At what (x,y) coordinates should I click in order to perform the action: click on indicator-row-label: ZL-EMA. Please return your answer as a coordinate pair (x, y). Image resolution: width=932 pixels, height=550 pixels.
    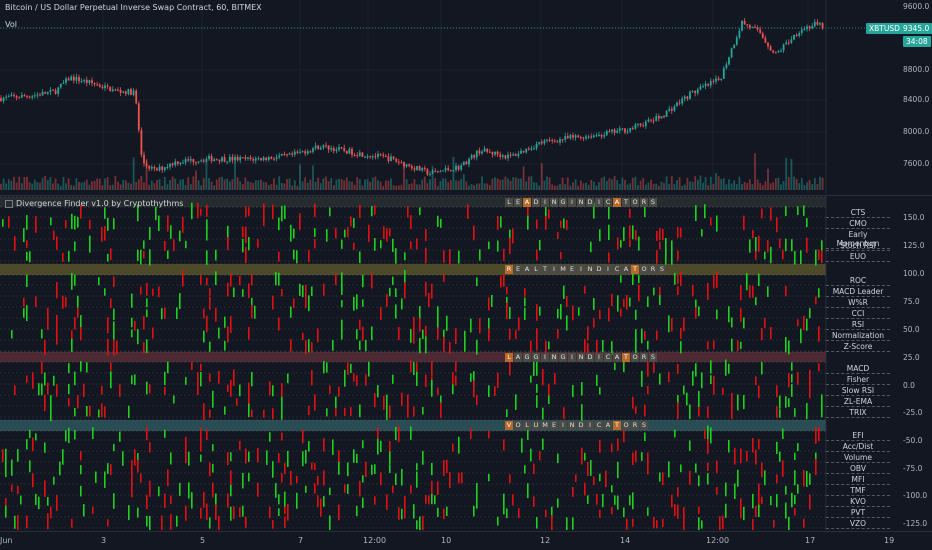
    Looking at the image, I should click on (858, 402).